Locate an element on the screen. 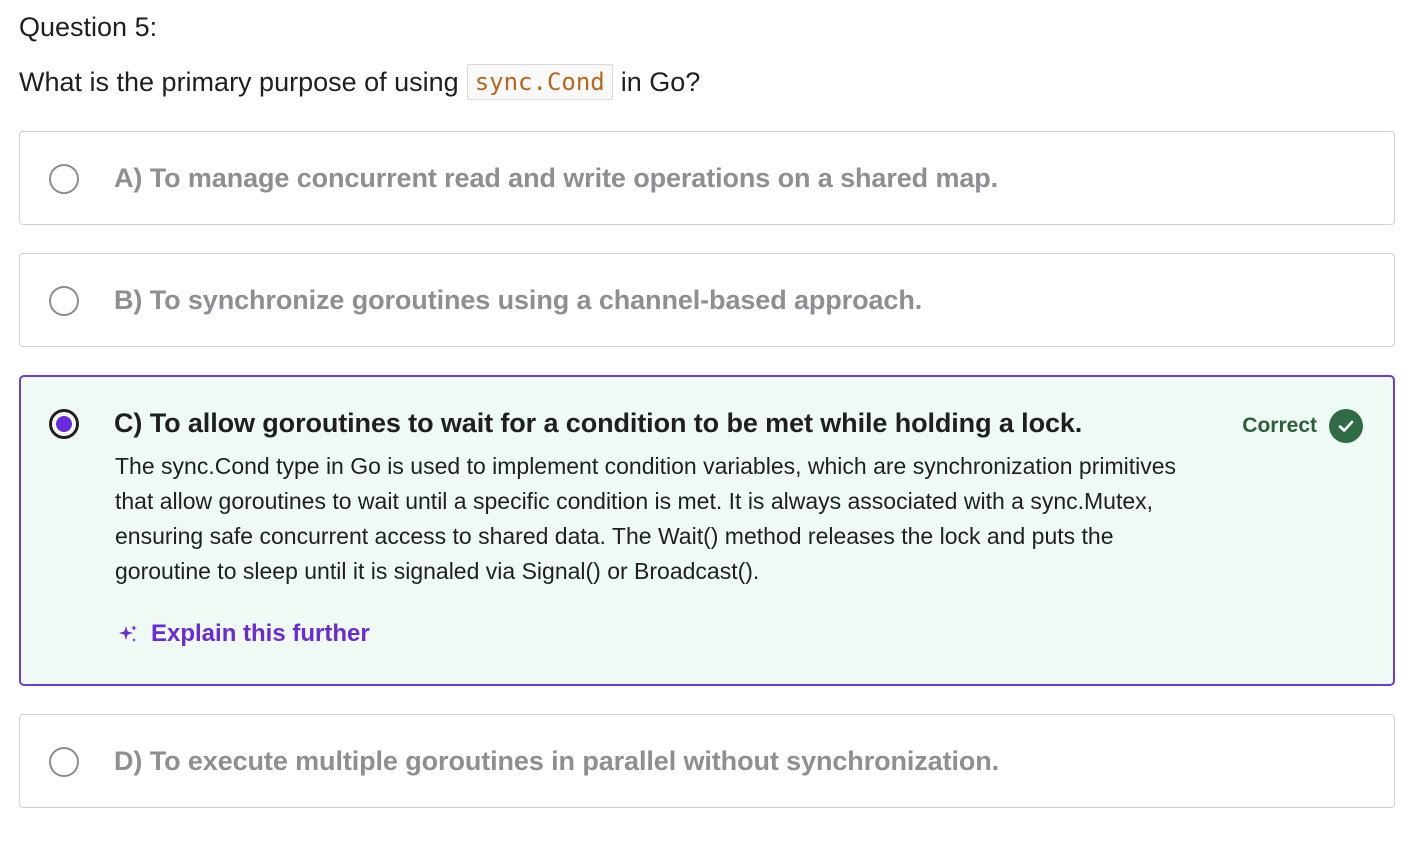 This screenshot has width=1416, height=844. status-badge: Correct is located at coordinates (1302, 426).